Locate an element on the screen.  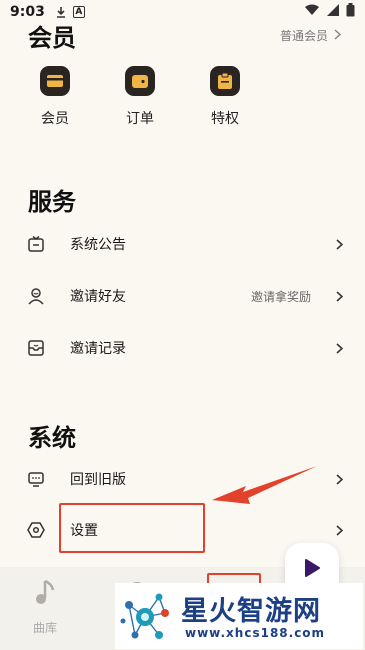
list-item-label: 邀请好友 is located at coordinates (98, 297).